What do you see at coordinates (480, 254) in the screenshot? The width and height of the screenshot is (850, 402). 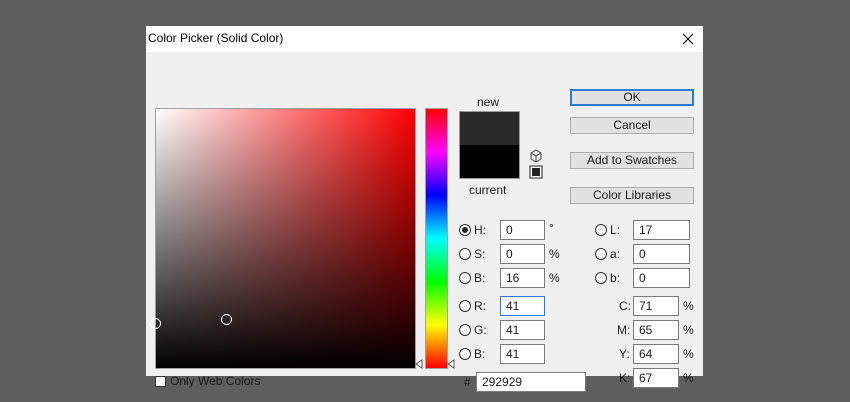 I see `saturation-label: S:` at bounding box center [480, 254].